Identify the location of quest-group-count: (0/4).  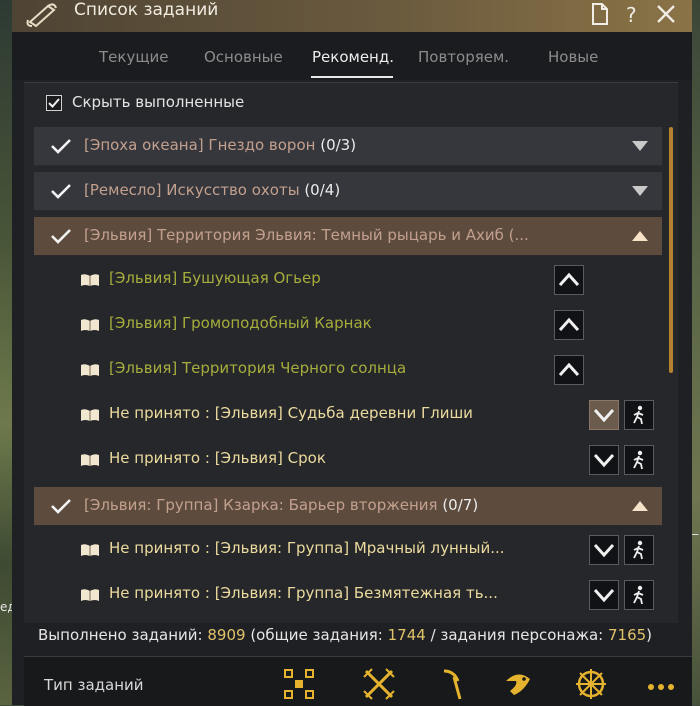
(322, 190).